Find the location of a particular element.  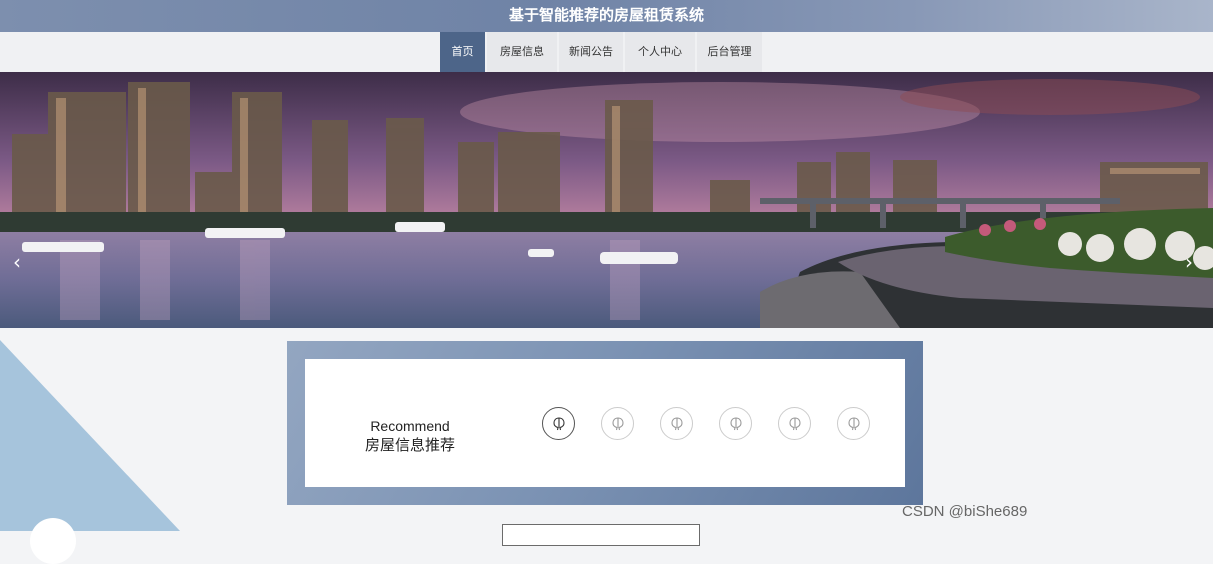

nav-item-house-info: 房屋信息 is located at coordinates (522, 52).